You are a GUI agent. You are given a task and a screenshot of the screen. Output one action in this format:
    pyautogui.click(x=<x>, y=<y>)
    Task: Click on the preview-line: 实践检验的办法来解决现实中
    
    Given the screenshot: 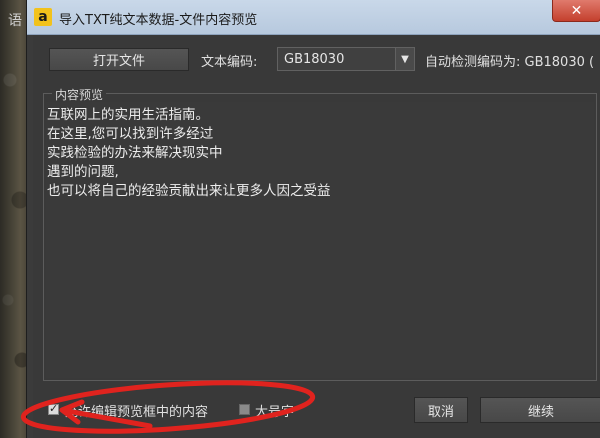 What is the action you would take?
    pyautogui.click(x=135, y=153)
    